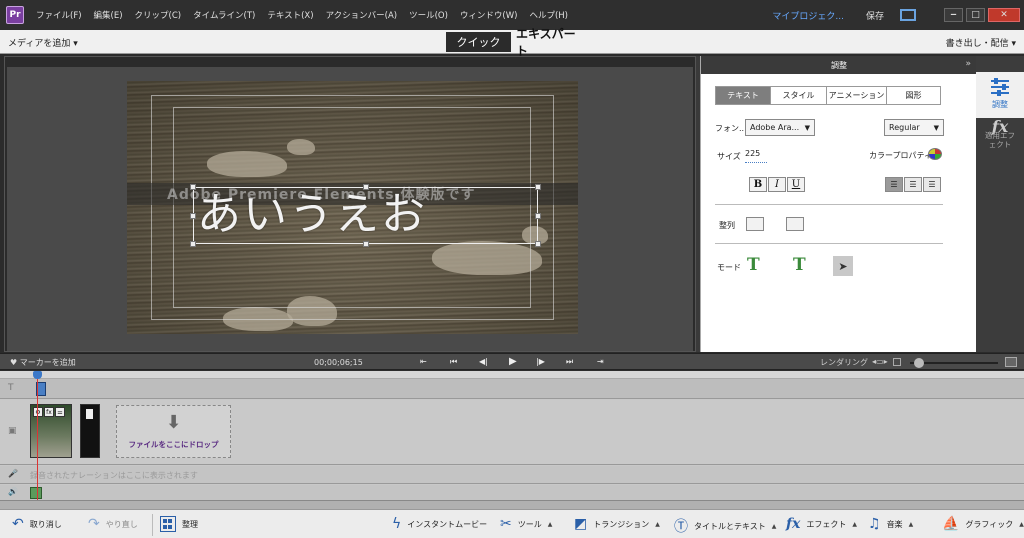 The width and height of the screenshot is (1024, 538). Describe the element at coordinates (799, 95) in the screenshot. I see `tab-style: スタイル` at that location.